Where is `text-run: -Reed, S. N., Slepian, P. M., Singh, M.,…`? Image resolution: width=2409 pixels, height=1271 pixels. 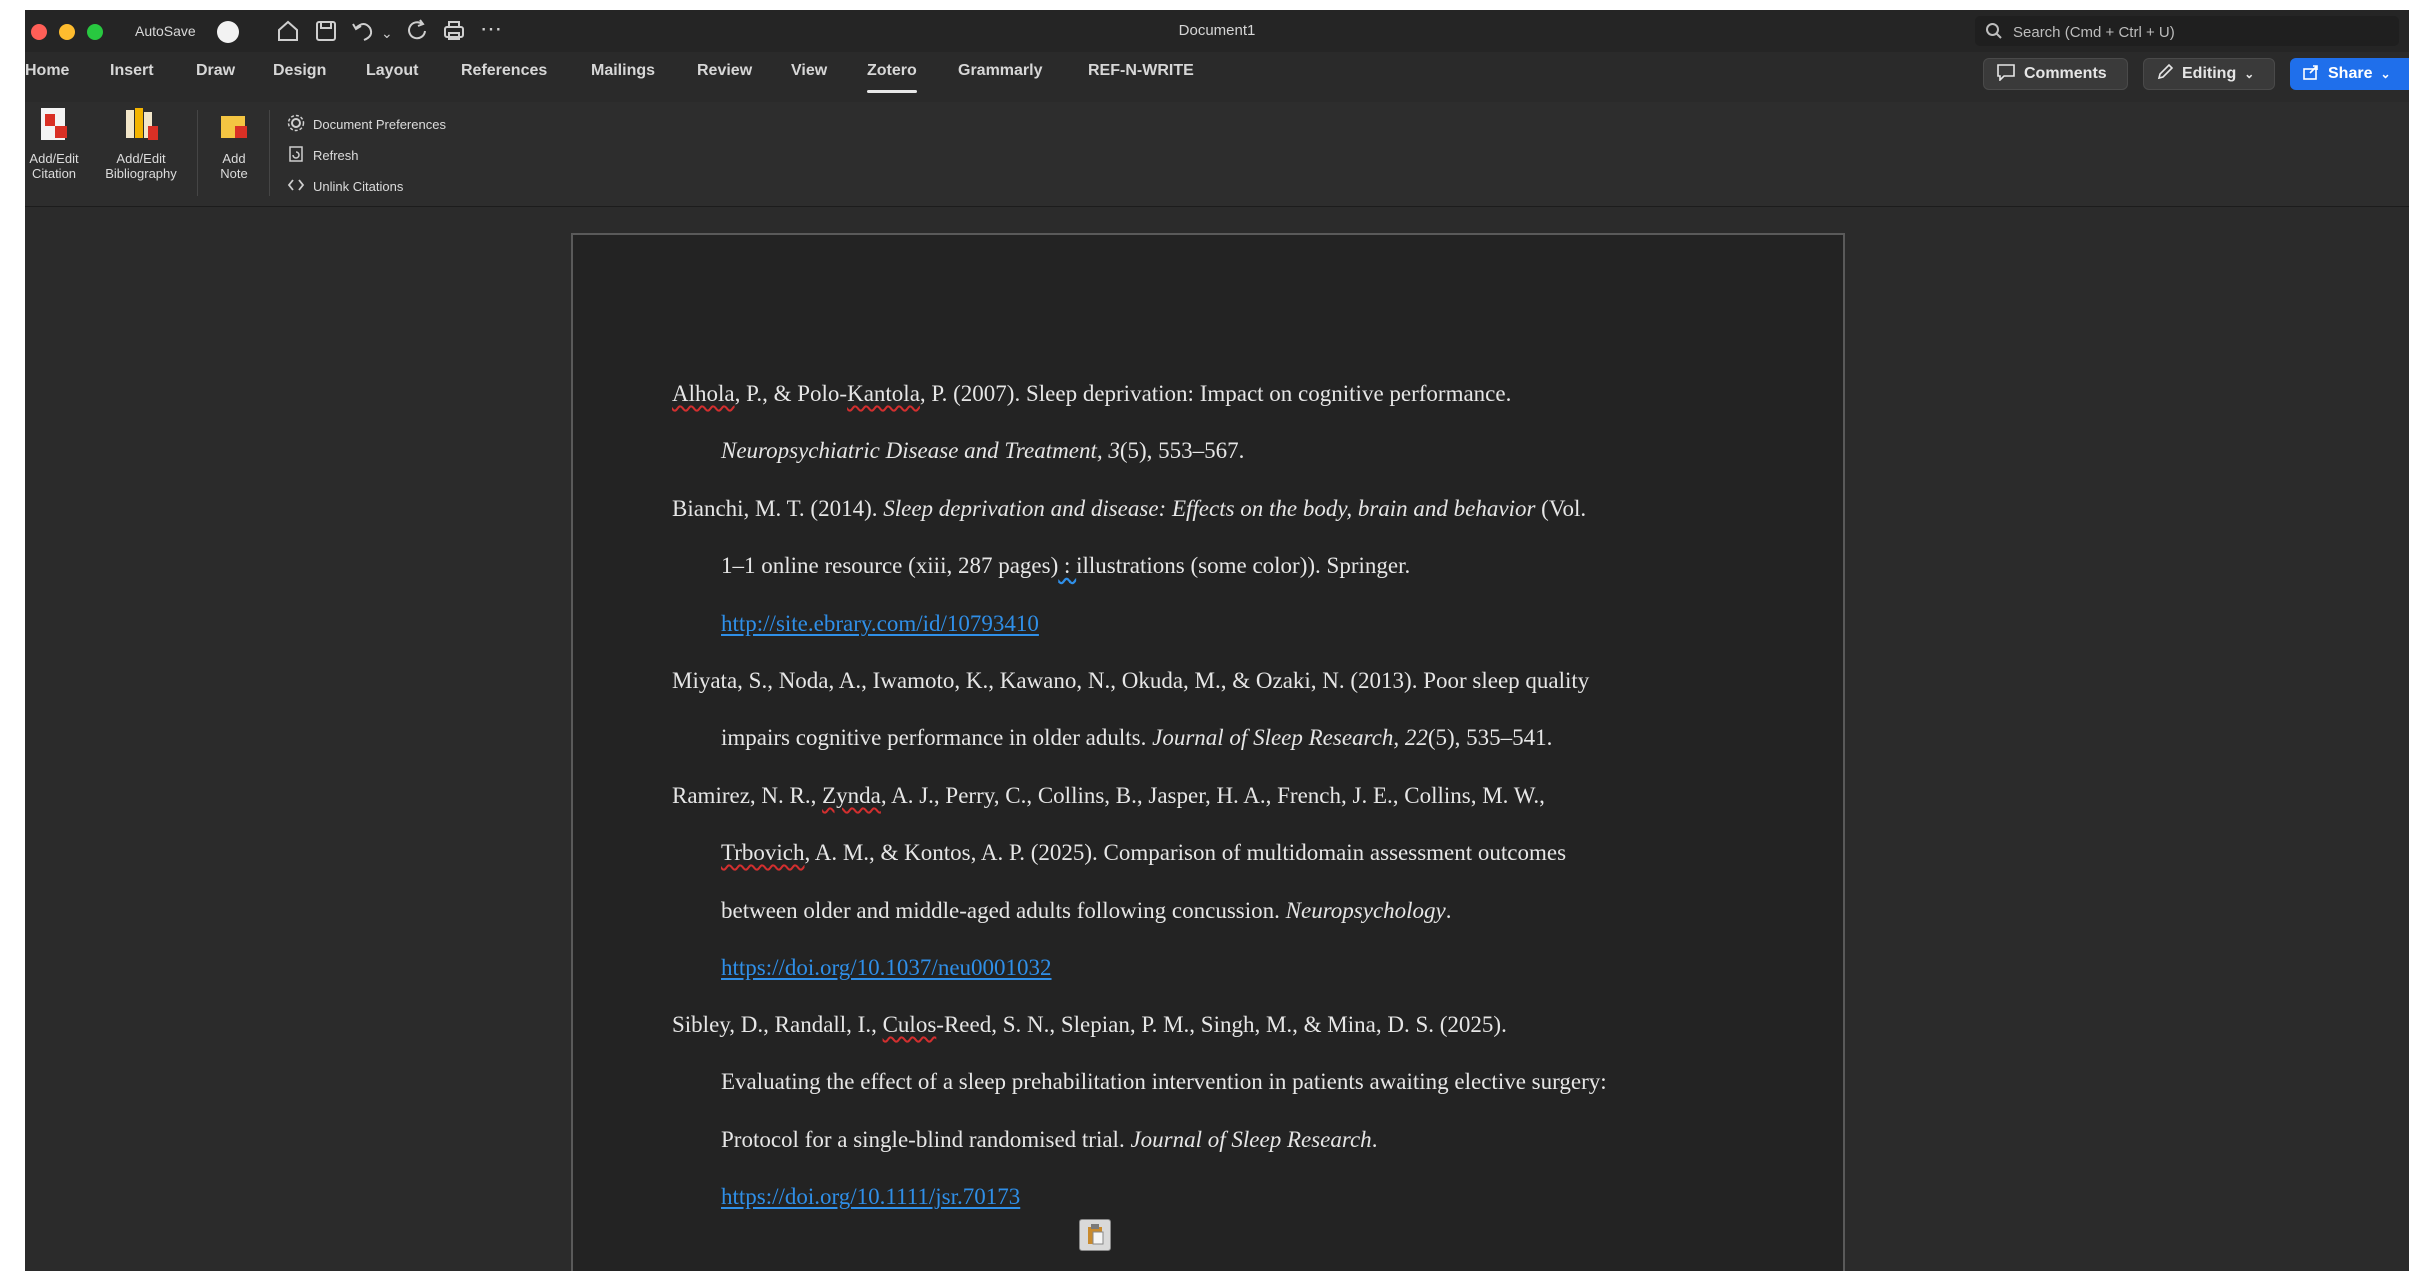
text-run: -Reed, S. N., Slepian, P. M., Singh, M.,… is located at coordinates (1221, 1024).